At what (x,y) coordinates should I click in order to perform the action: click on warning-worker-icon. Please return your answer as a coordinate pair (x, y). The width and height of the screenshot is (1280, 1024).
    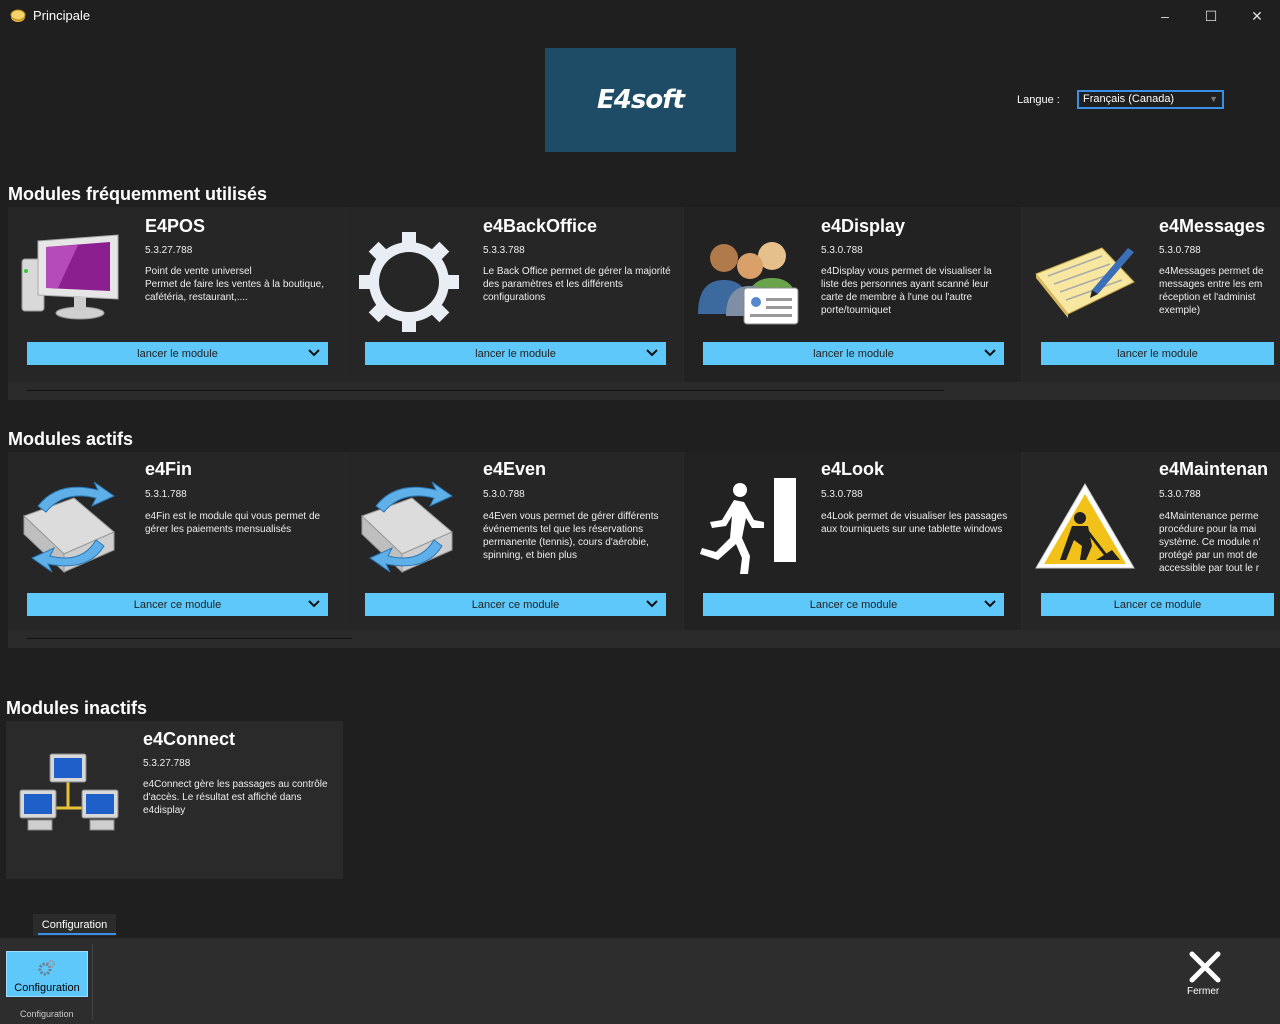
    Looking at the image, I should click on (1085, 526).